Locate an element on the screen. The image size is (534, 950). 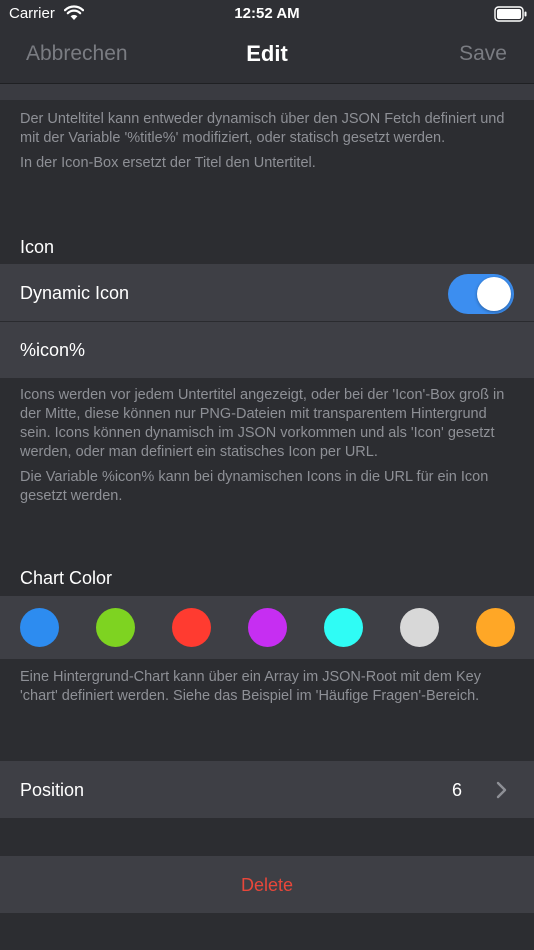
subtitle-cell-partial is located at coordinates (267, 92).